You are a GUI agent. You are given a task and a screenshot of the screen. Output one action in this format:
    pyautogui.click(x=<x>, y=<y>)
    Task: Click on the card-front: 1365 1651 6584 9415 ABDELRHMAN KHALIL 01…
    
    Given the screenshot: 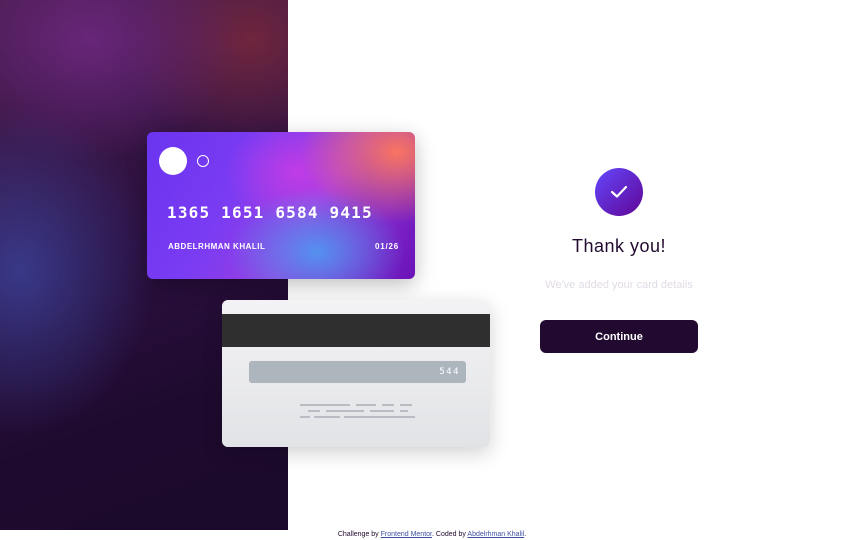 What is the action you would take?
    pyautogui.click(x=281, y=205)
    